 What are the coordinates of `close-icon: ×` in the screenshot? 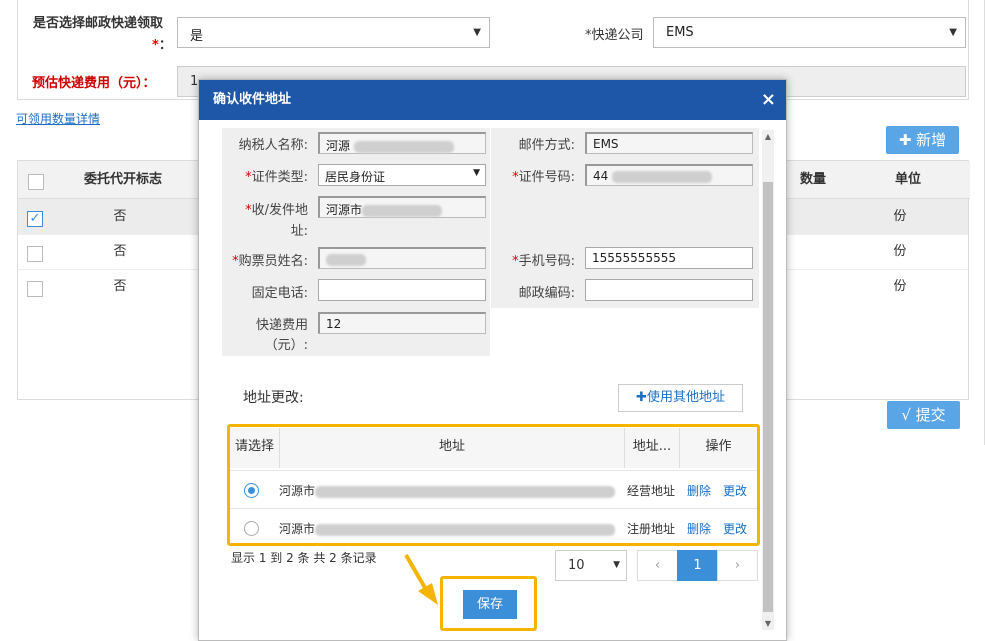 It's located at (768, 100).